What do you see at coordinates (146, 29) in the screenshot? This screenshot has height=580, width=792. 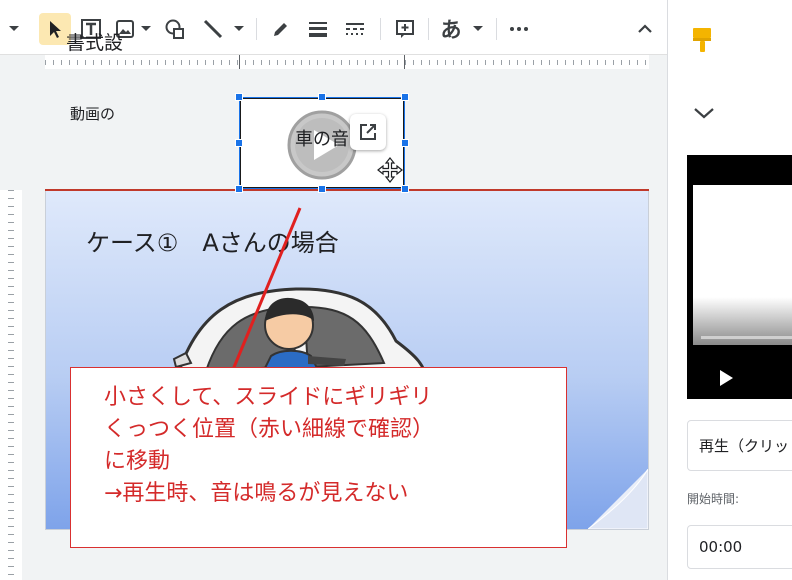 I see `image-dropdown-icon` at bounding box center [146, 29].